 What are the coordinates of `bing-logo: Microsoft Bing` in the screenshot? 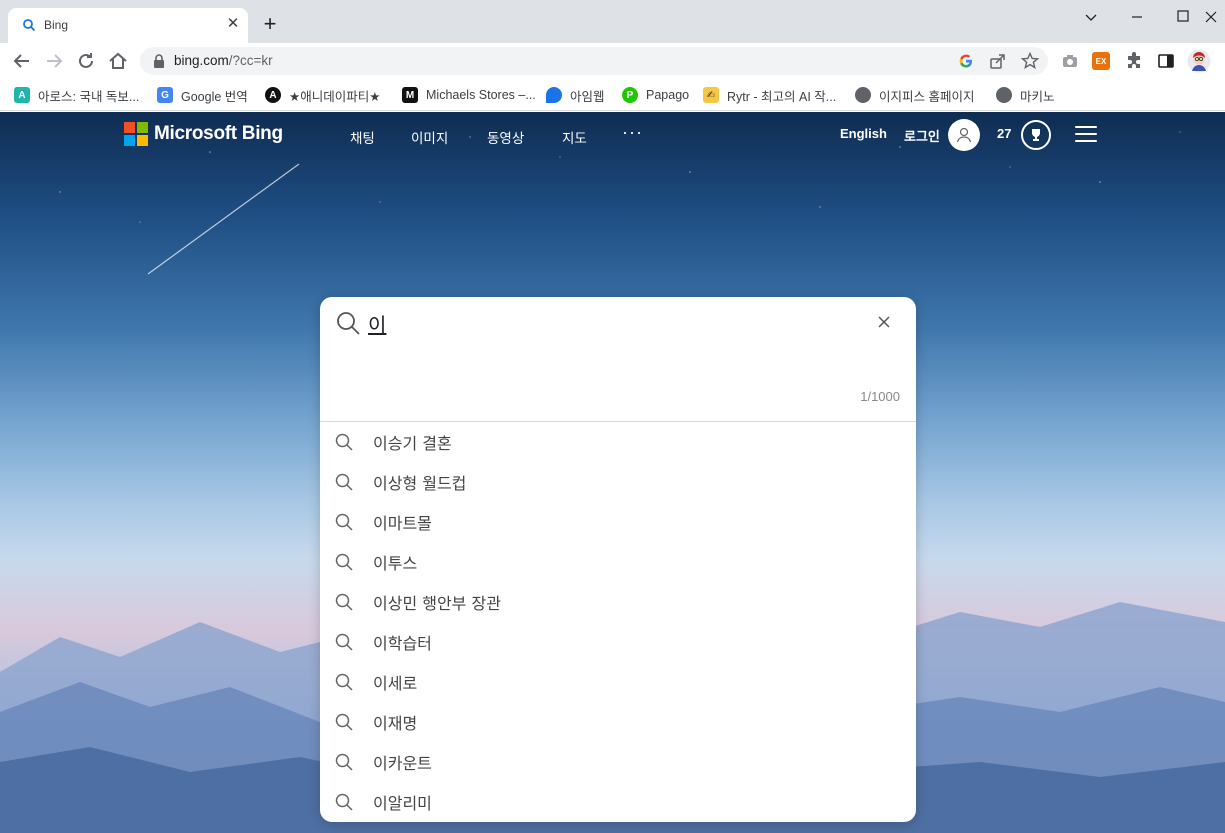 It's located at (203, 134).